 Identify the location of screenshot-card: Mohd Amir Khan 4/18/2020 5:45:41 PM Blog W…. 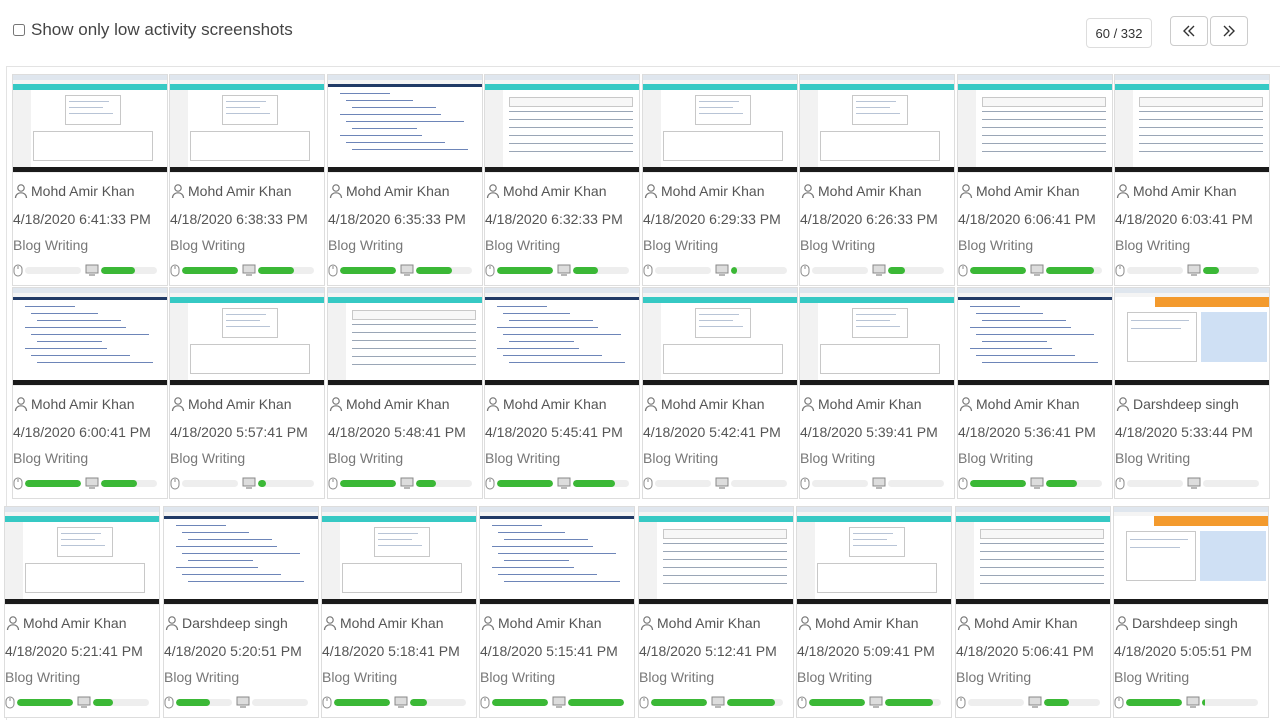
(562, 393).